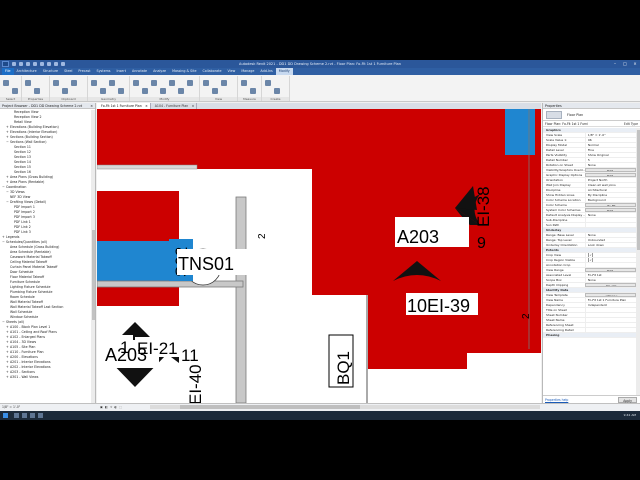 Image resolution: width=640 pixels, height=480 pixels. I want to click on tab-systems: Systems, so click(104, 71).